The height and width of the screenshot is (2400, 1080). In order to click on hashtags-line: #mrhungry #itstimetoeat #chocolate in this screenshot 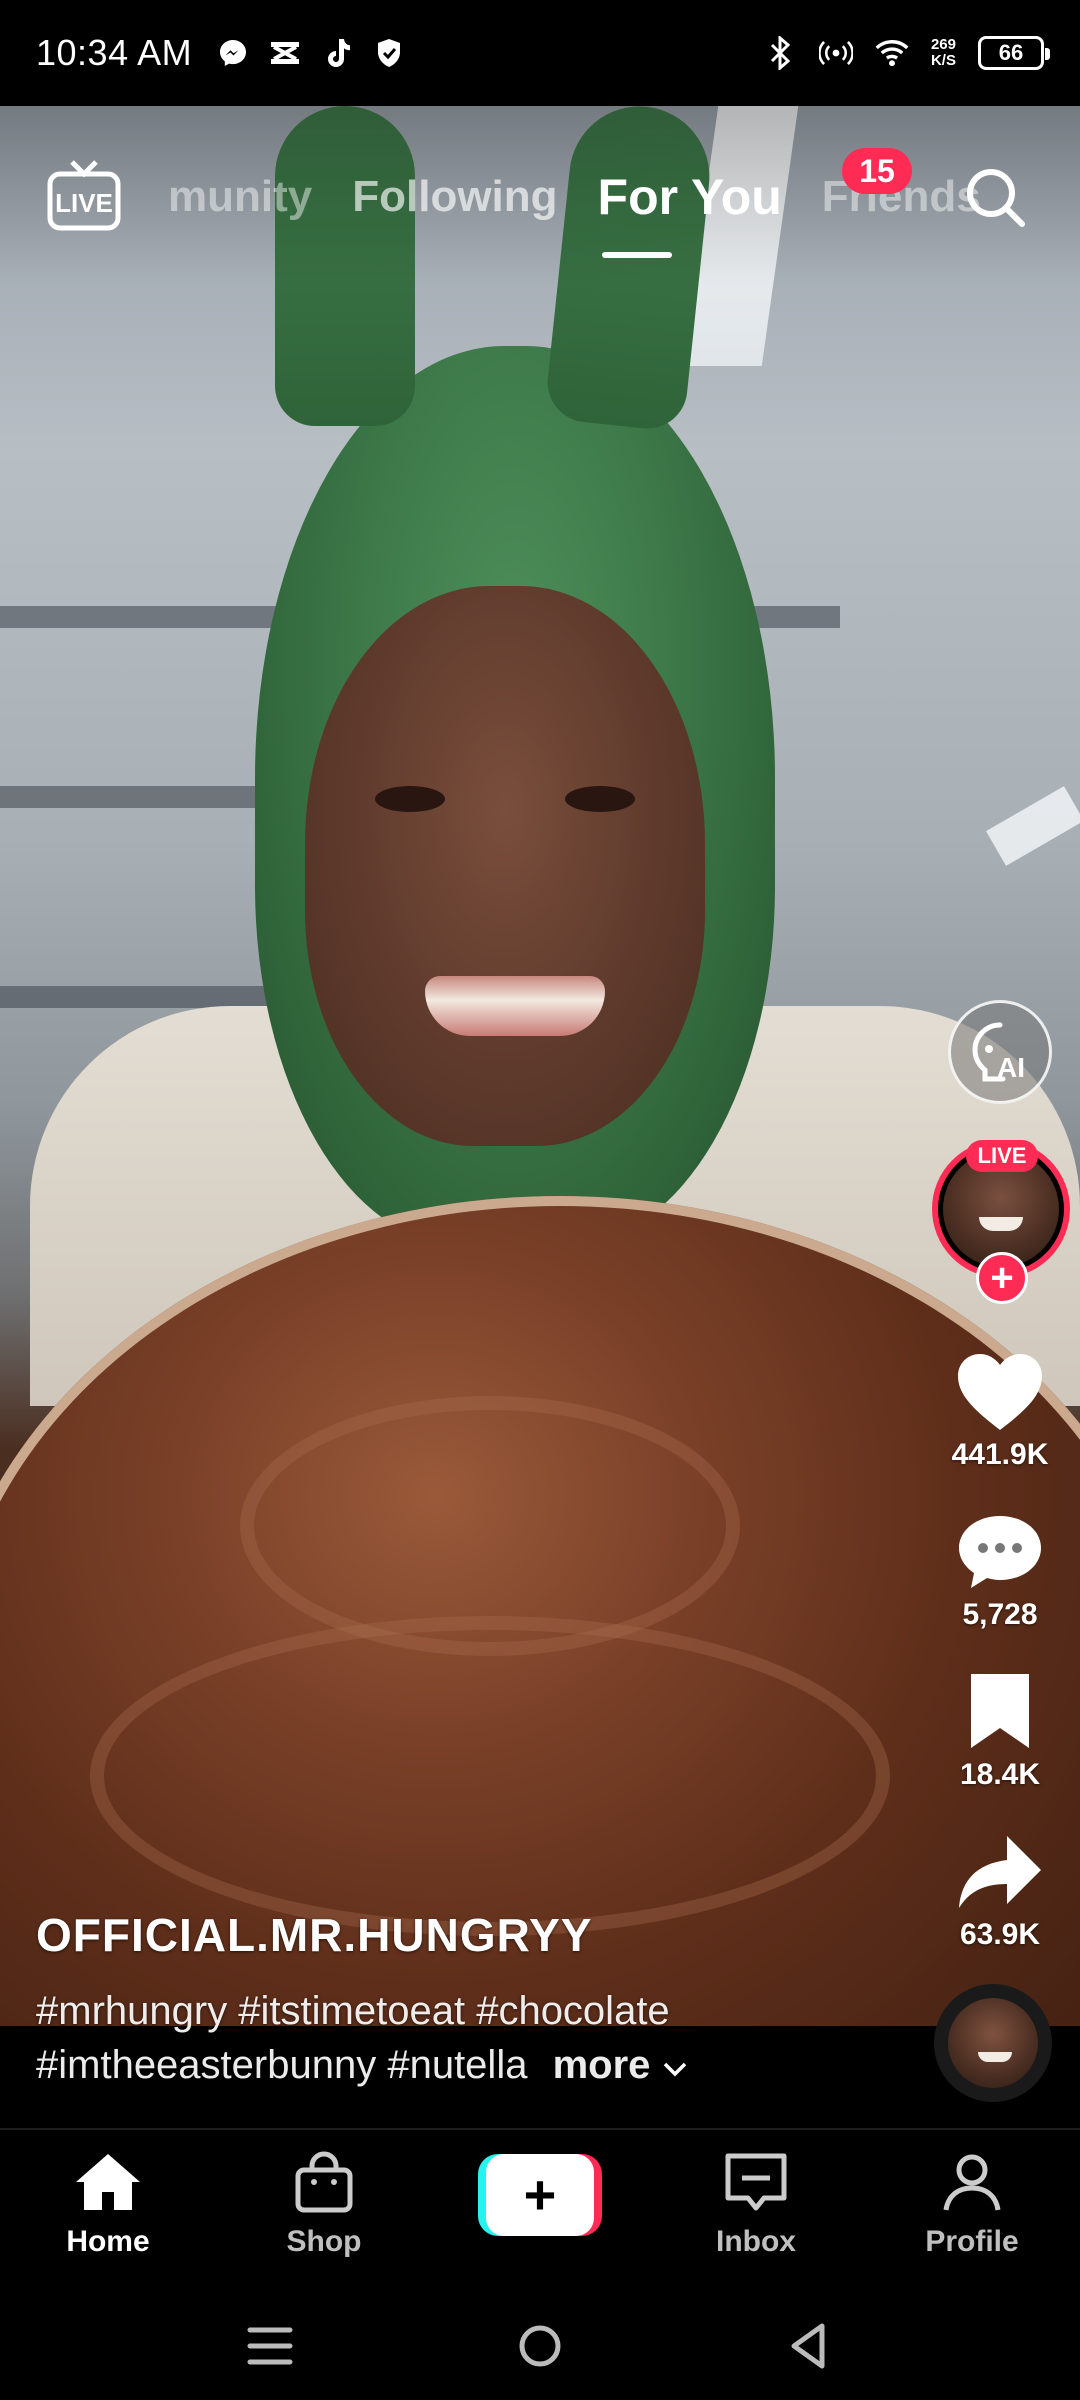, I will do `click(466, 2011)`.